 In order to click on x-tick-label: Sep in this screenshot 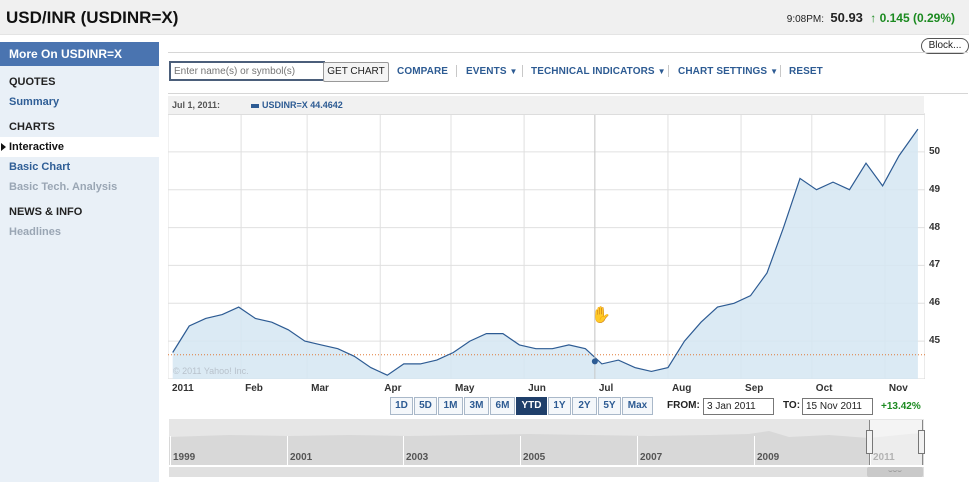, I will do `click(754, 388)`.